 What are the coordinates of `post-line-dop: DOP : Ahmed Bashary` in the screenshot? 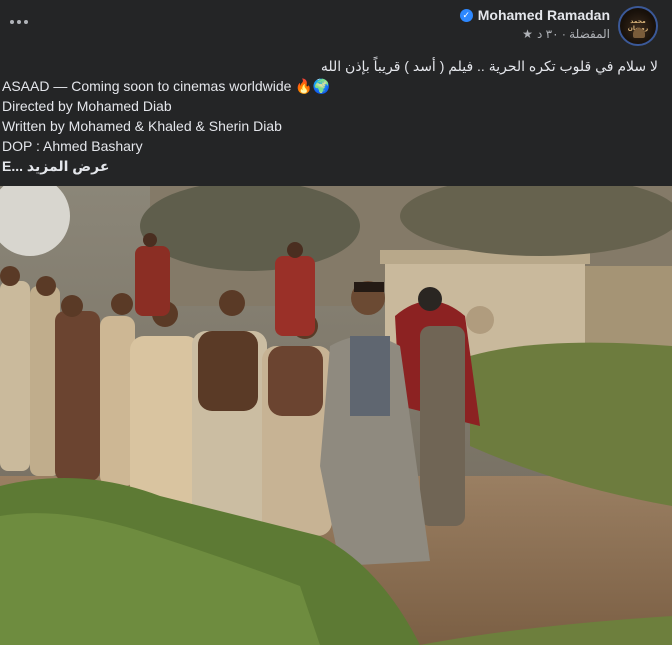 It's located at (72, 146).